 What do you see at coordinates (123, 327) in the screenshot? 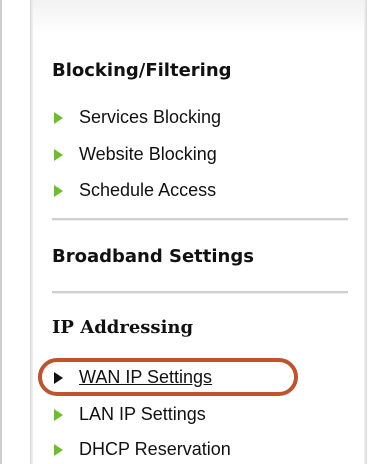
I see `section-title-ip-addressing: IP Addressing` at bounding box center [123, 327].